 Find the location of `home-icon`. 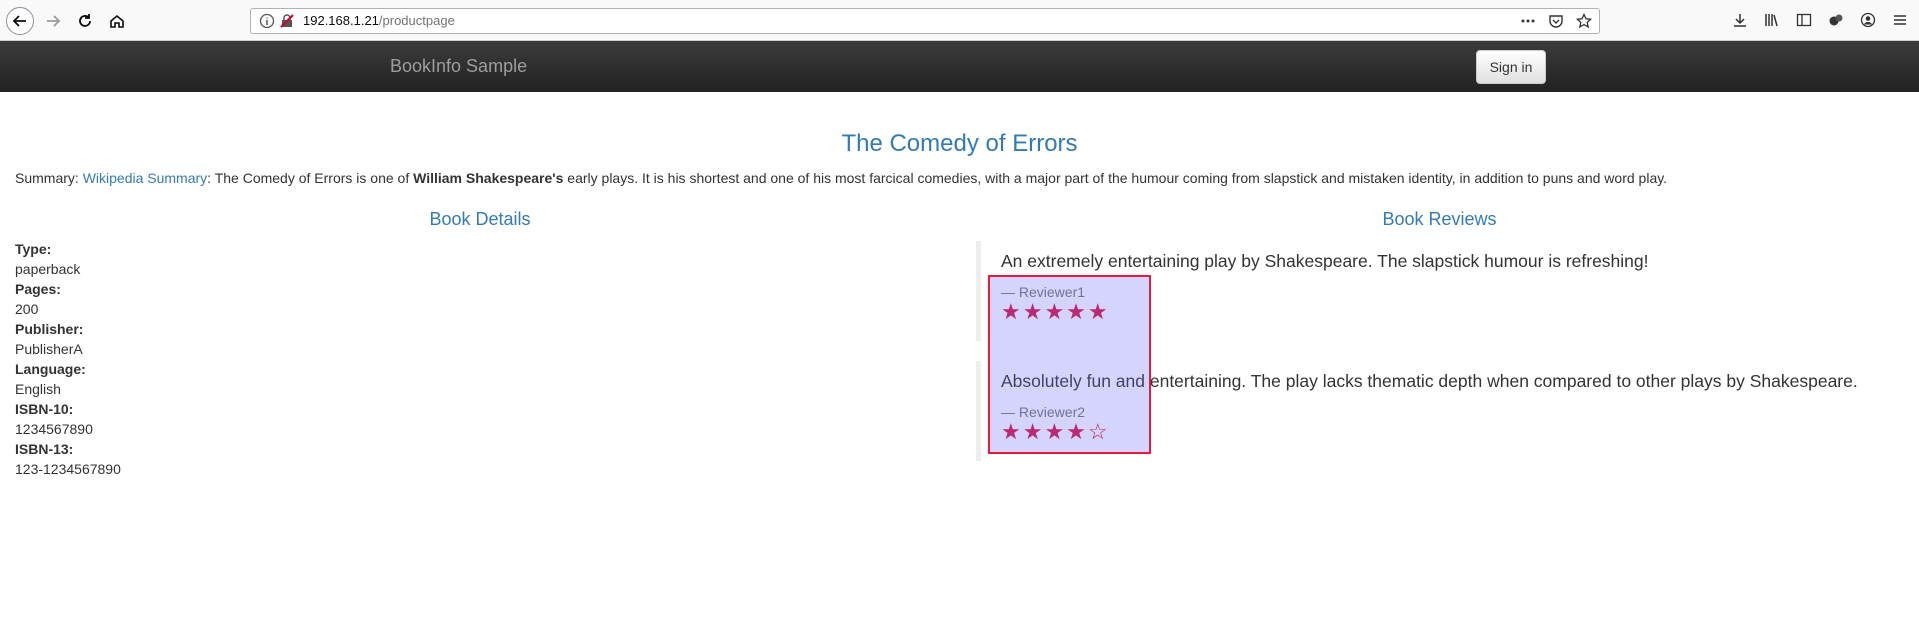

home-icon is located at coordinates (117, 21).